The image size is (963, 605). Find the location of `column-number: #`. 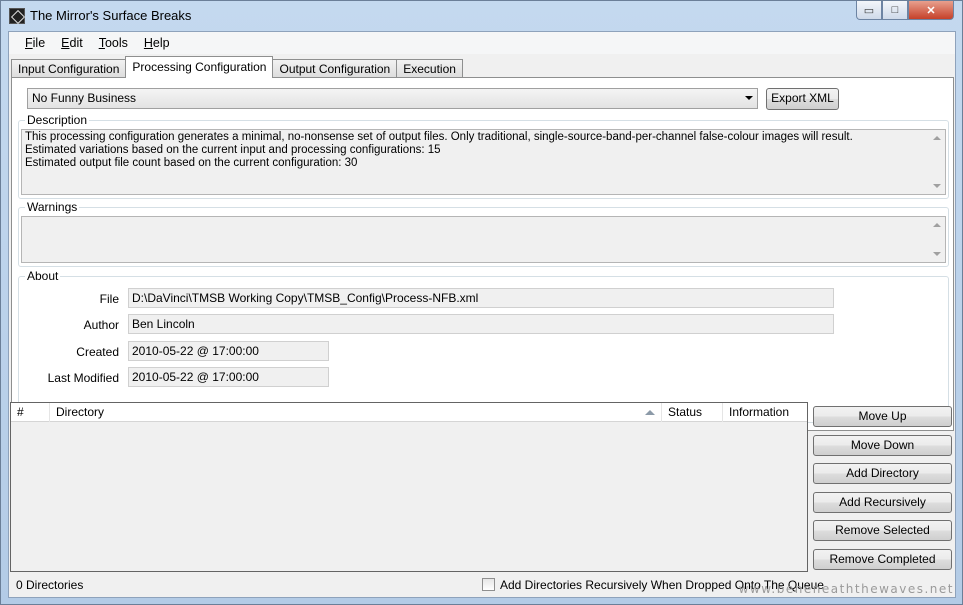

column-number: # is located at coordinates (30, 412).